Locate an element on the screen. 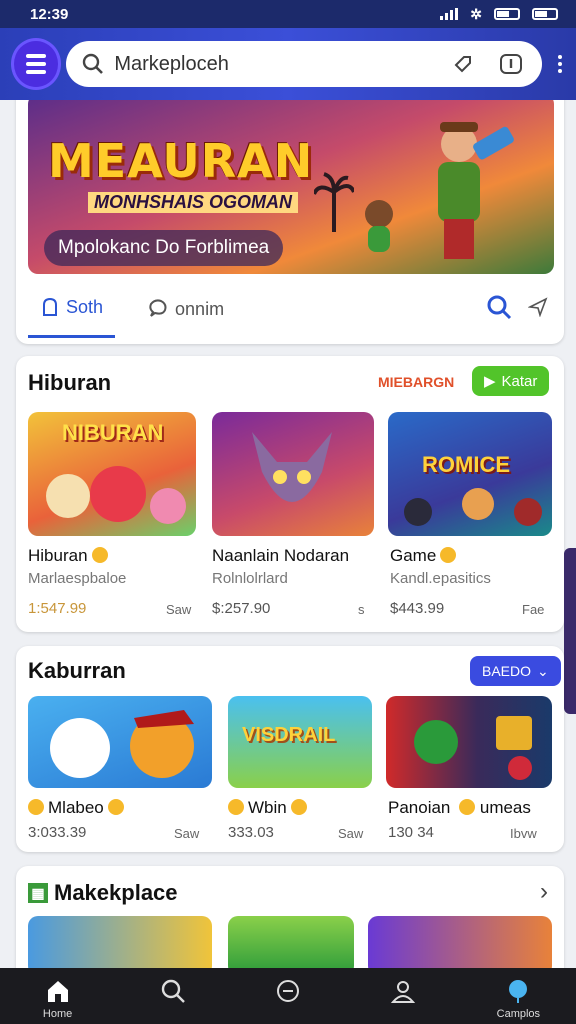  tab-search-button is located at coordinates (499, 309).